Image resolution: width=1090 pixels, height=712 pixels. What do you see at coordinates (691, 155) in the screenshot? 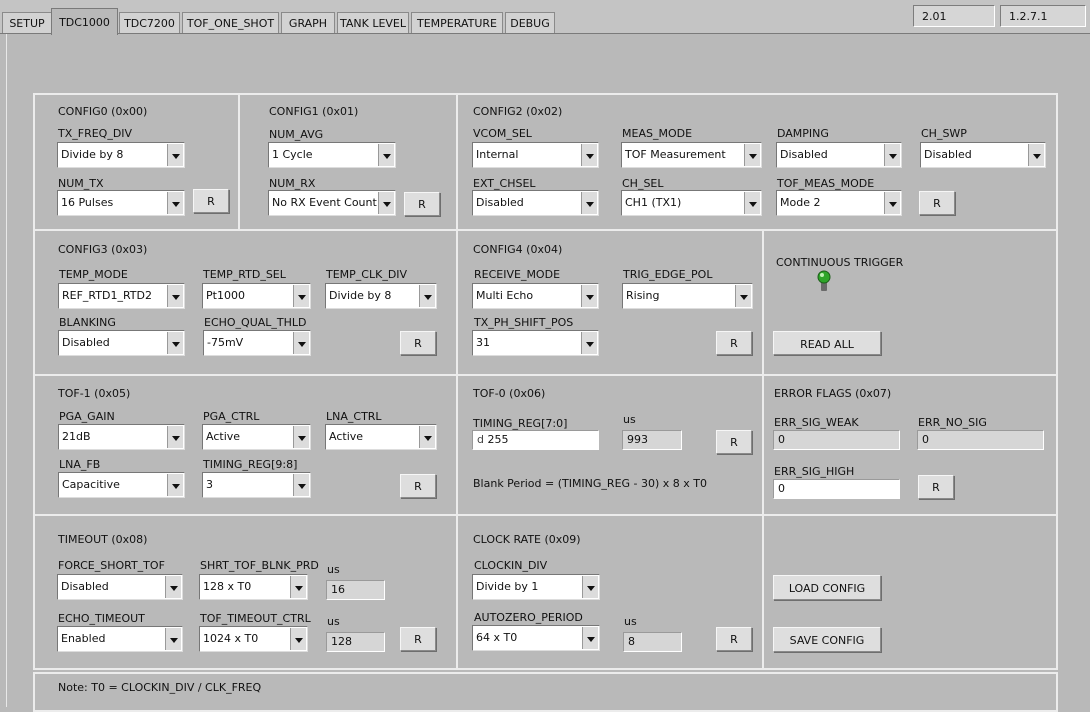
I see `meas-mode-select: TOF Measurement` at bounding box center [691, 155].